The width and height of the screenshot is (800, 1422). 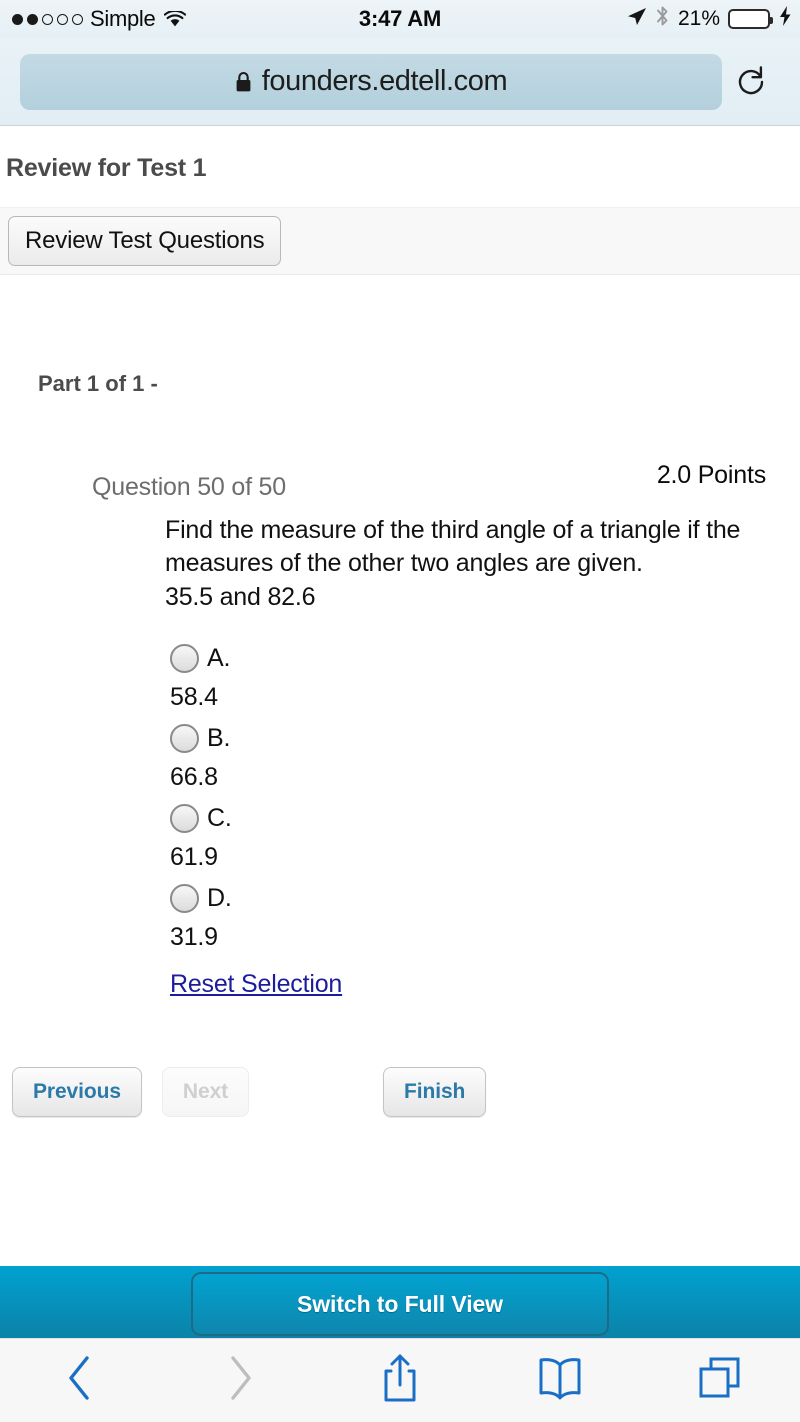 I want to click on question-number: Question 50 of 50, so click(x=189, y=487).